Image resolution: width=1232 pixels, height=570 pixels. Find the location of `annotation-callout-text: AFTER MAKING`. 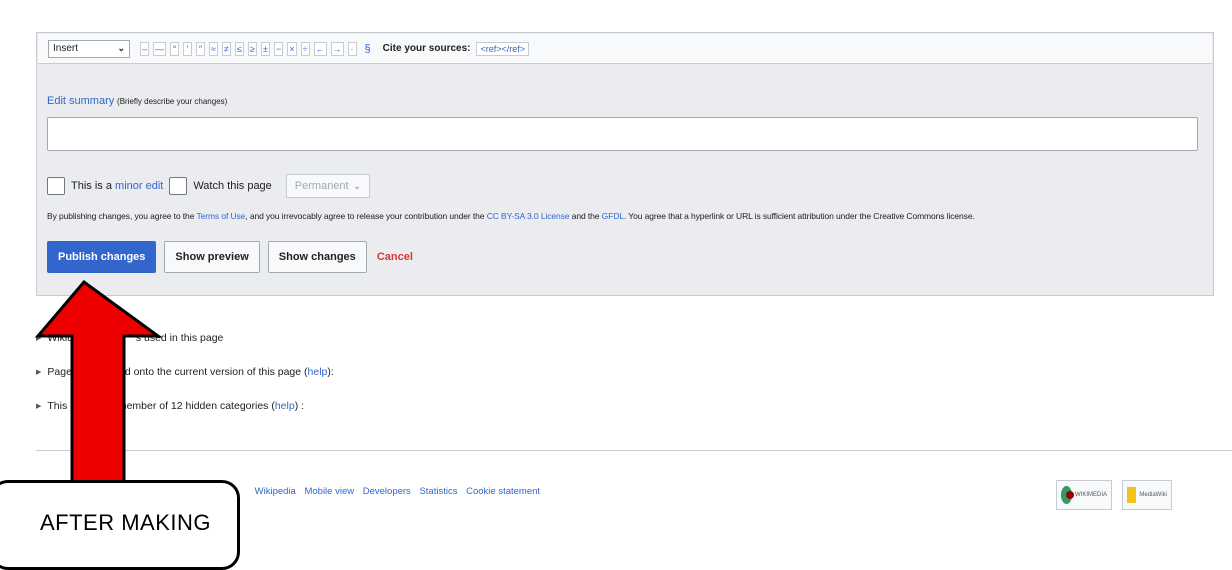

annotation-callout-text: AFTER MAKING is located at coordinates (126, 522).